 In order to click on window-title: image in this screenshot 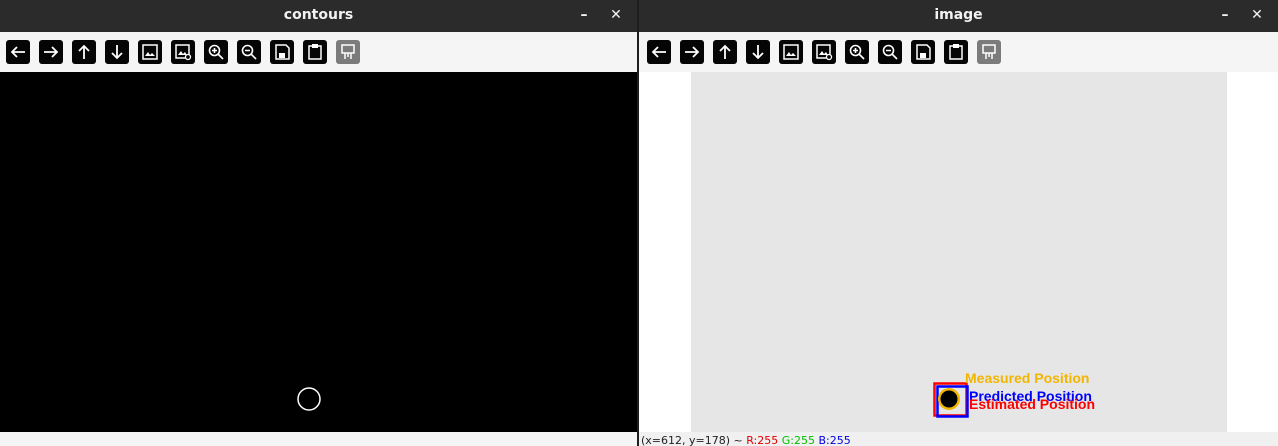, I will do `click(958, 15)`.